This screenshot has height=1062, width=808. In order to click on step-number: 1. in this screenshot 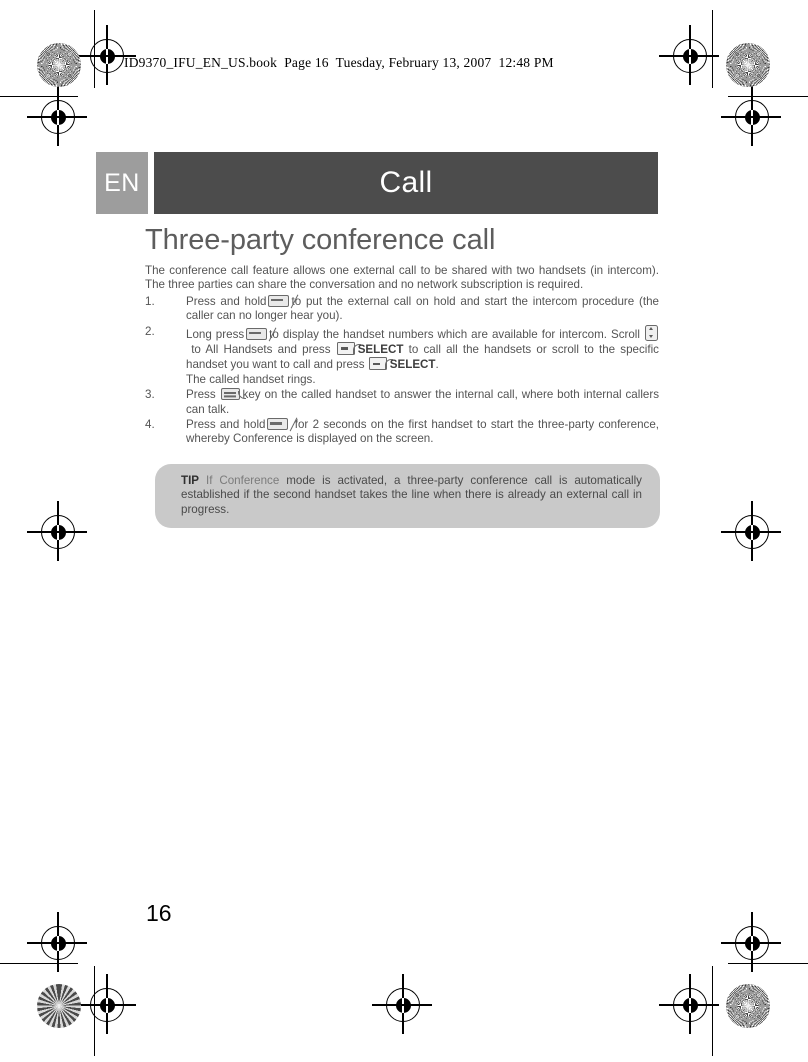, I will do `click(150, 301)`.